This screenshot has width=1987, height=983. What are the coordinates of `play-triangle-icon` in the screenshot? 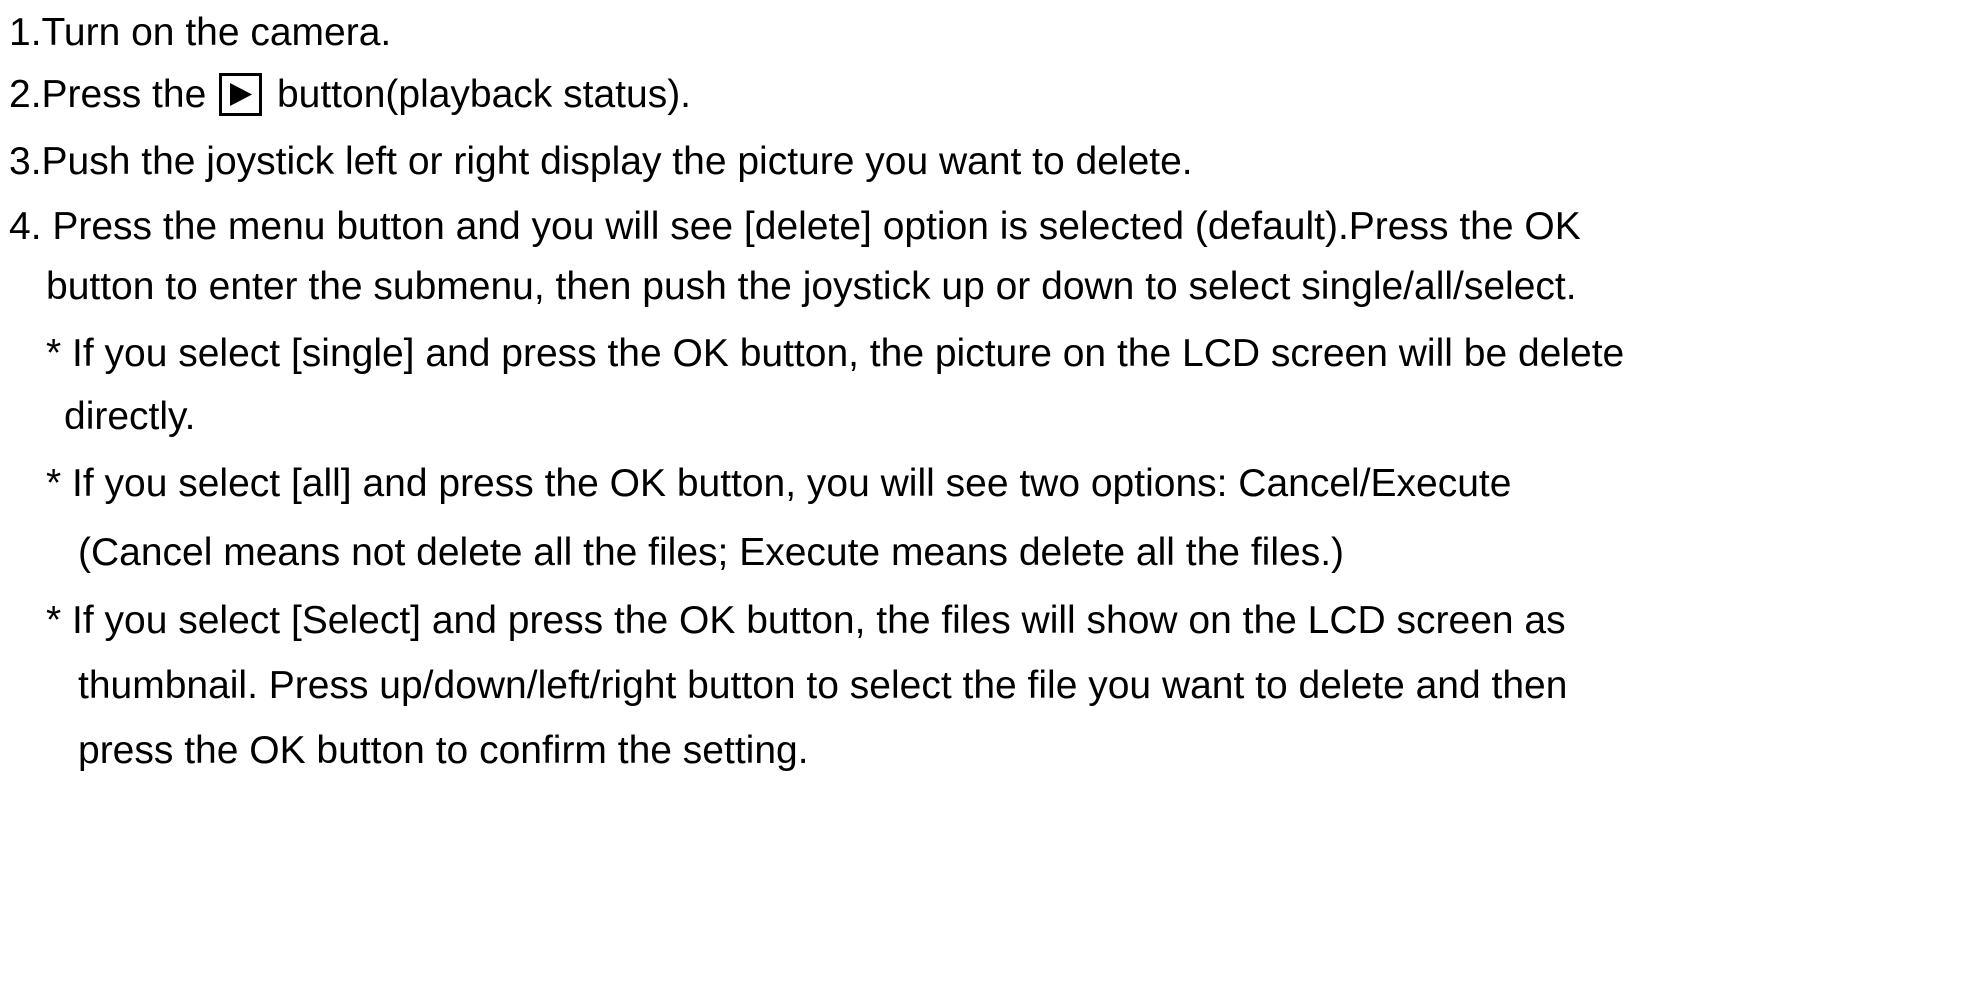 It's located at (241, 94).